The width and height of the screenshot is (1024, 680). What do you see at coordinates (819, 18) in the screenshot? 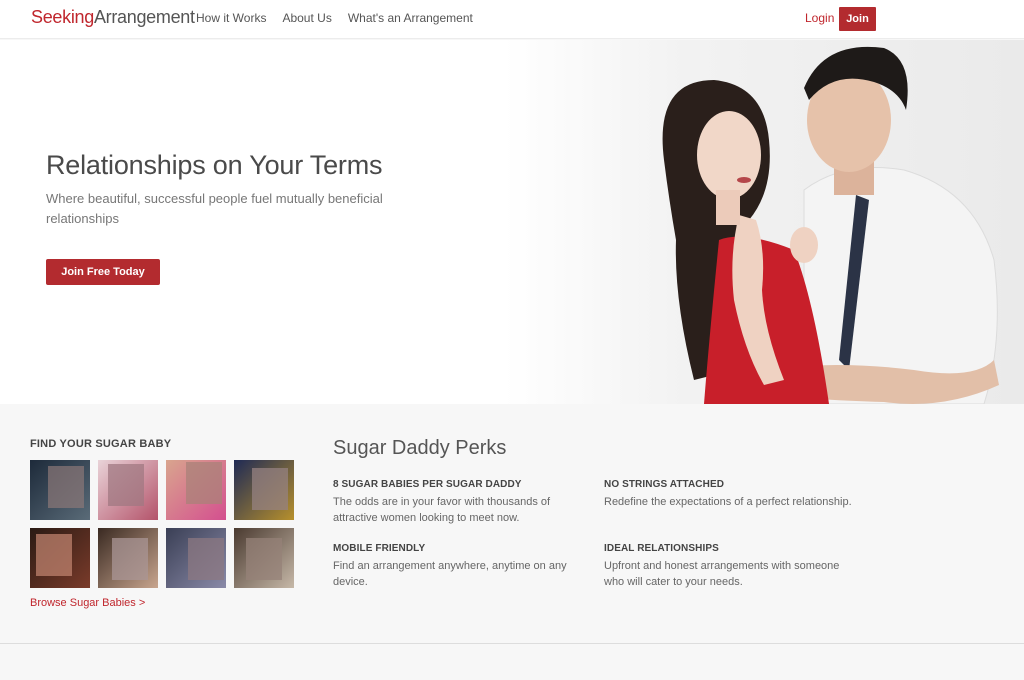
I see `login-link: Login` at bounding box center [819, 18].